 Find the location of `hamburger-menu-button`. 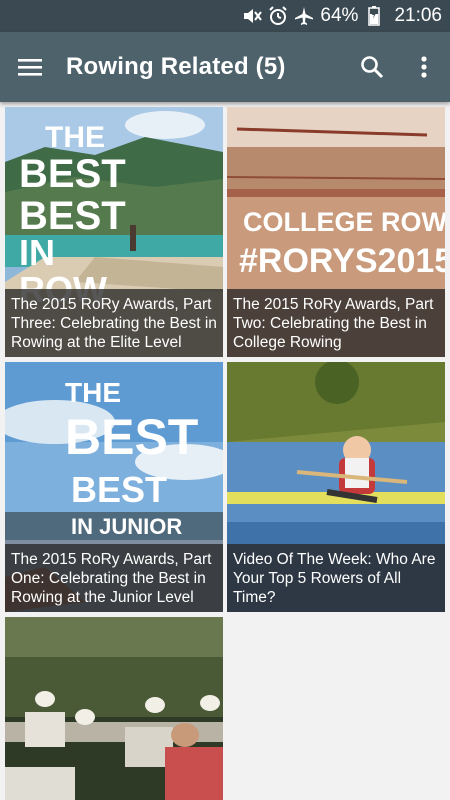

hamburger-menu-button is located at coordinates (30, 67).